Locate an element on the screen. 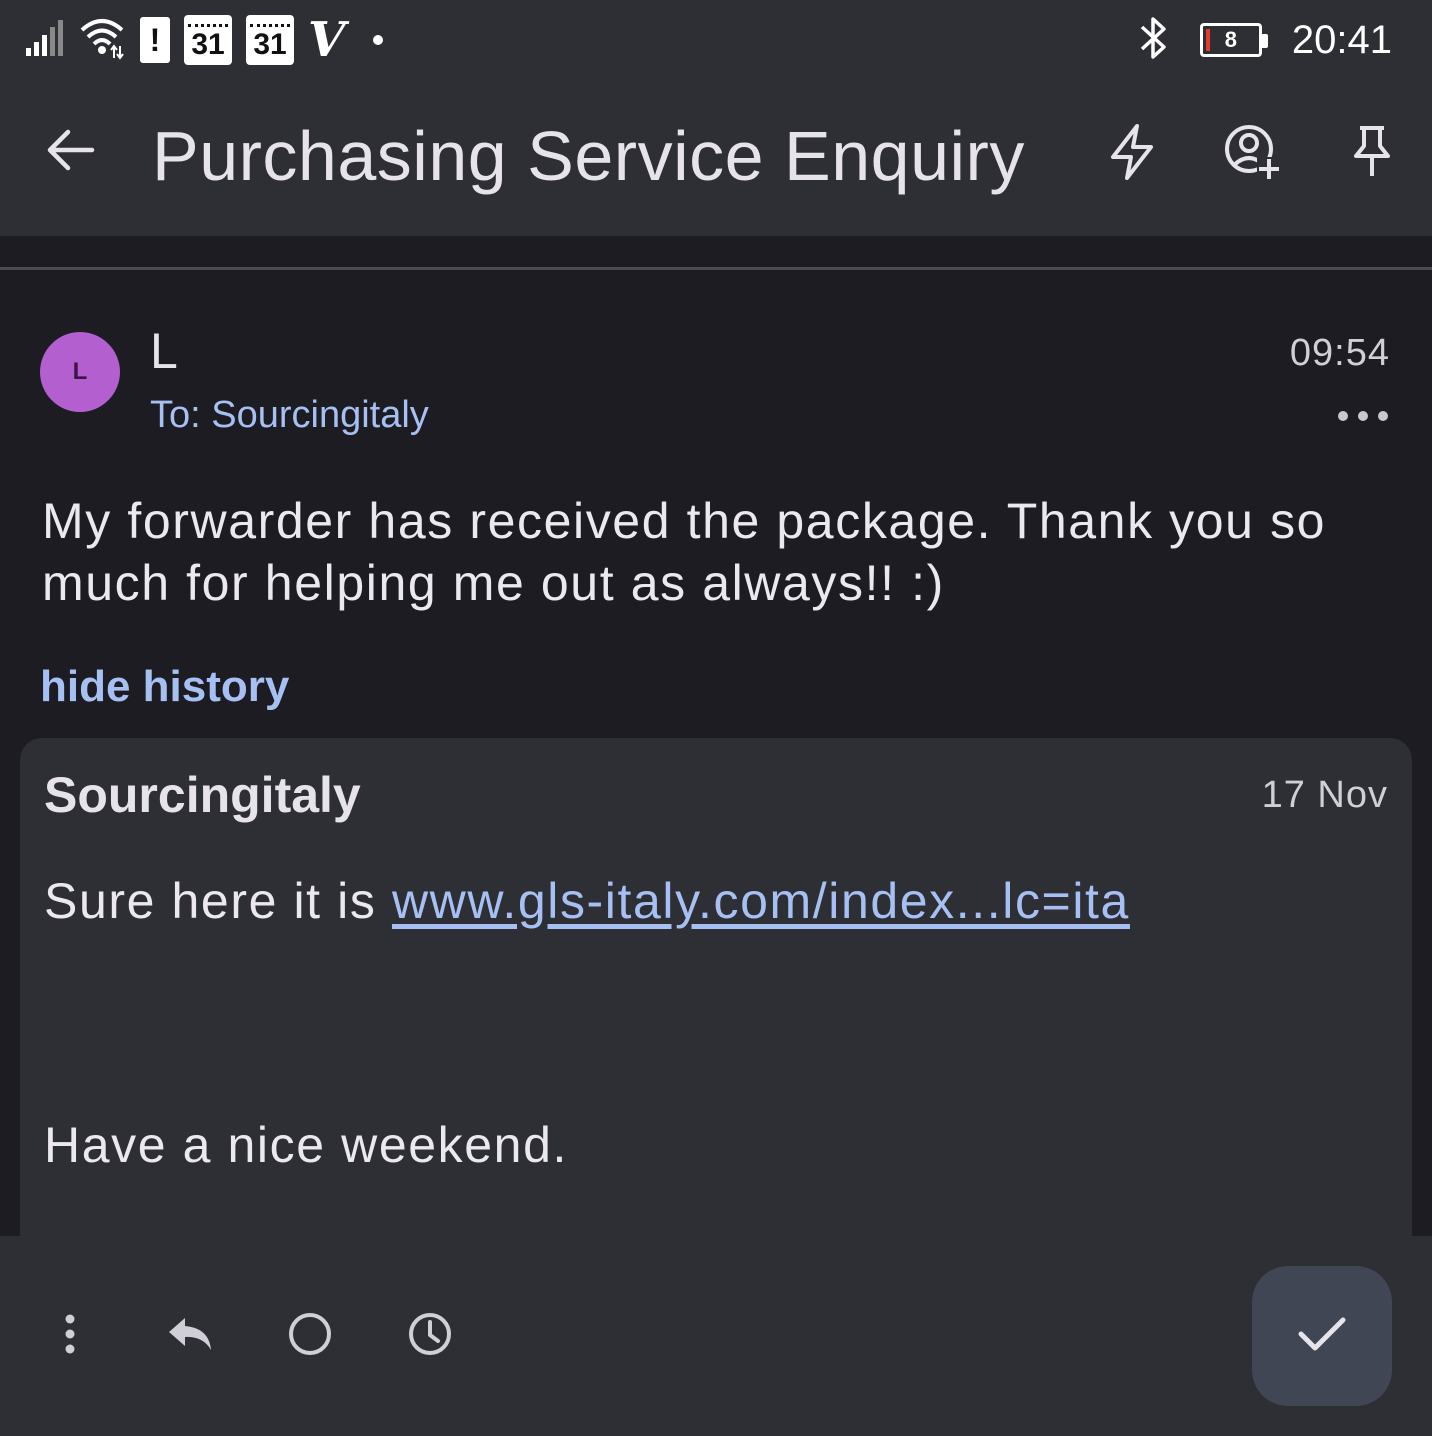  snooze-button is located at coordinates (430, 1336).